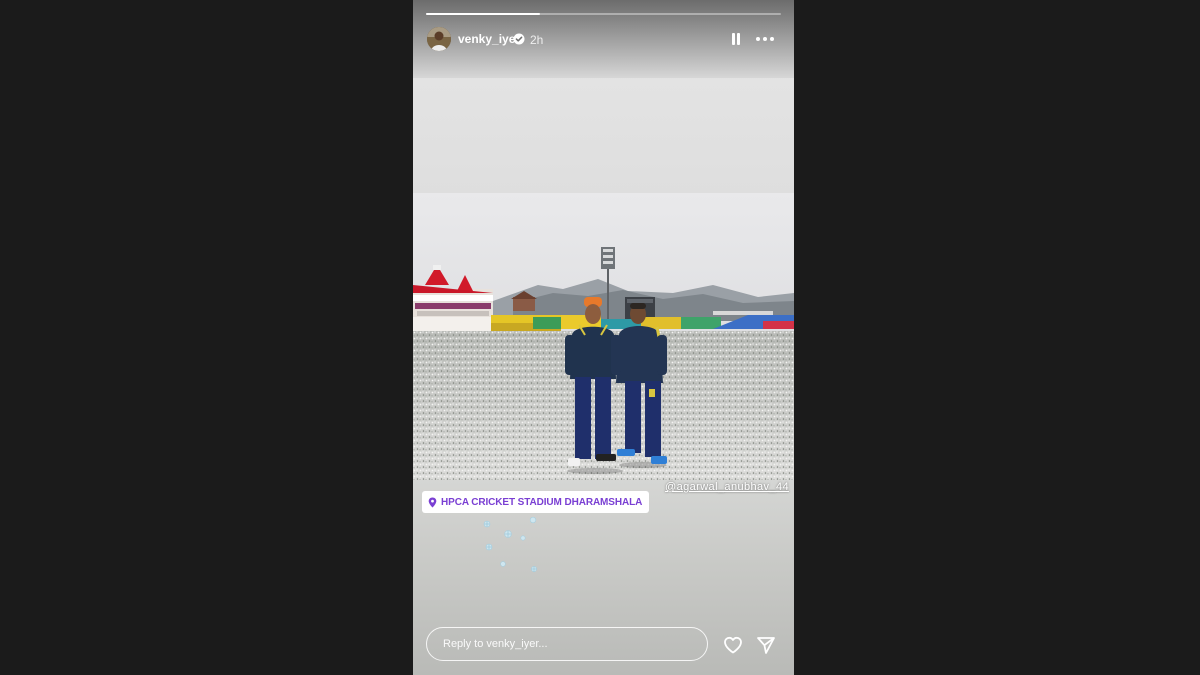  Describe the element at coordinates (727, 487) in the screenshot. I see `mention-tag: @agarwal_anubhav_44` at that location.